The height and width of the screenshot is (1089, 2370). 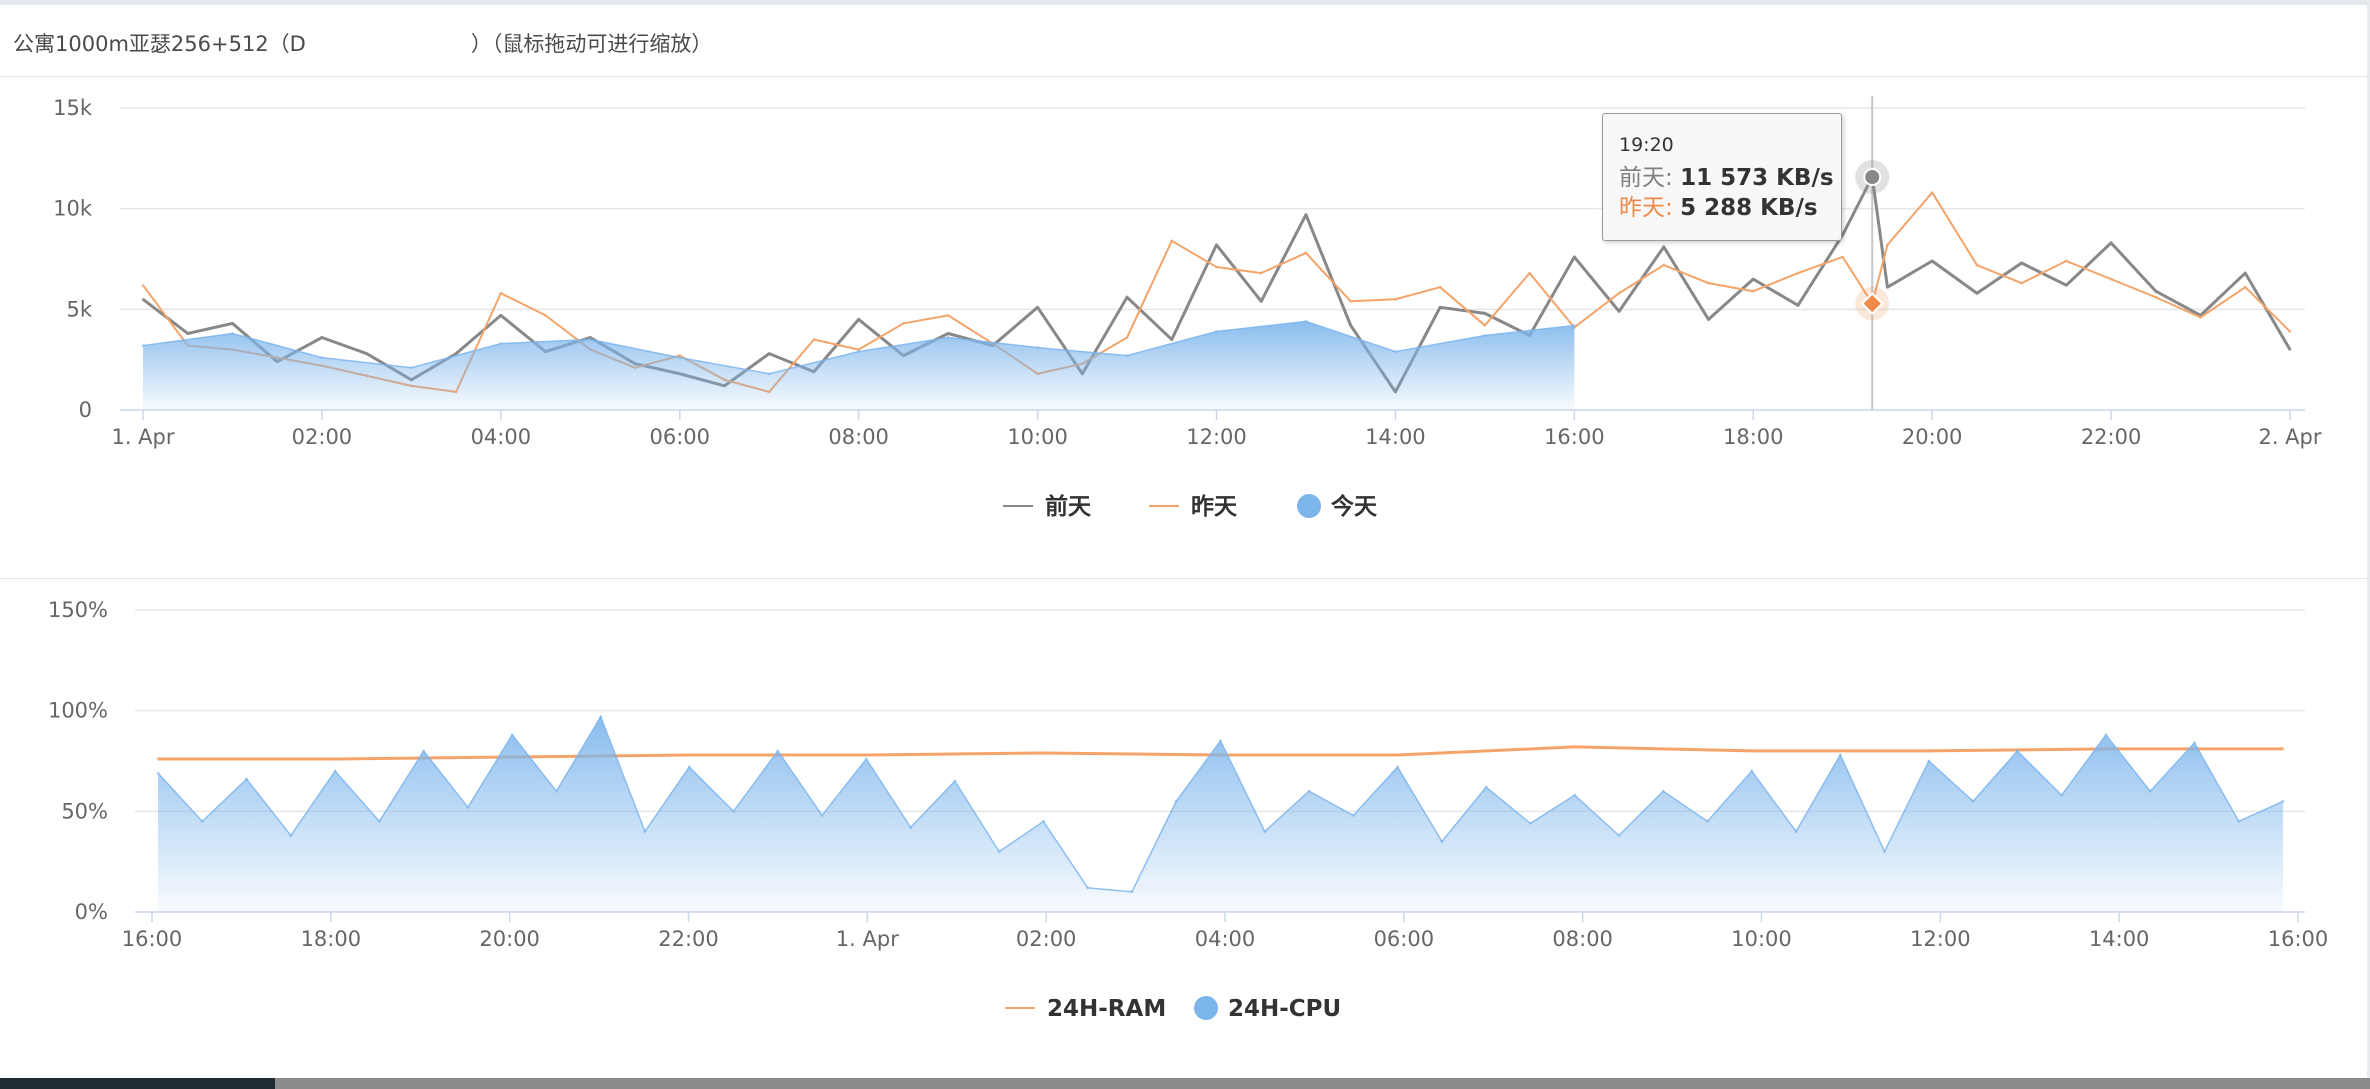 What do you see at coordinates (1354, 506) in the screenshot?
I see `legend-label: 今天` at bounding box center [1354, 506].